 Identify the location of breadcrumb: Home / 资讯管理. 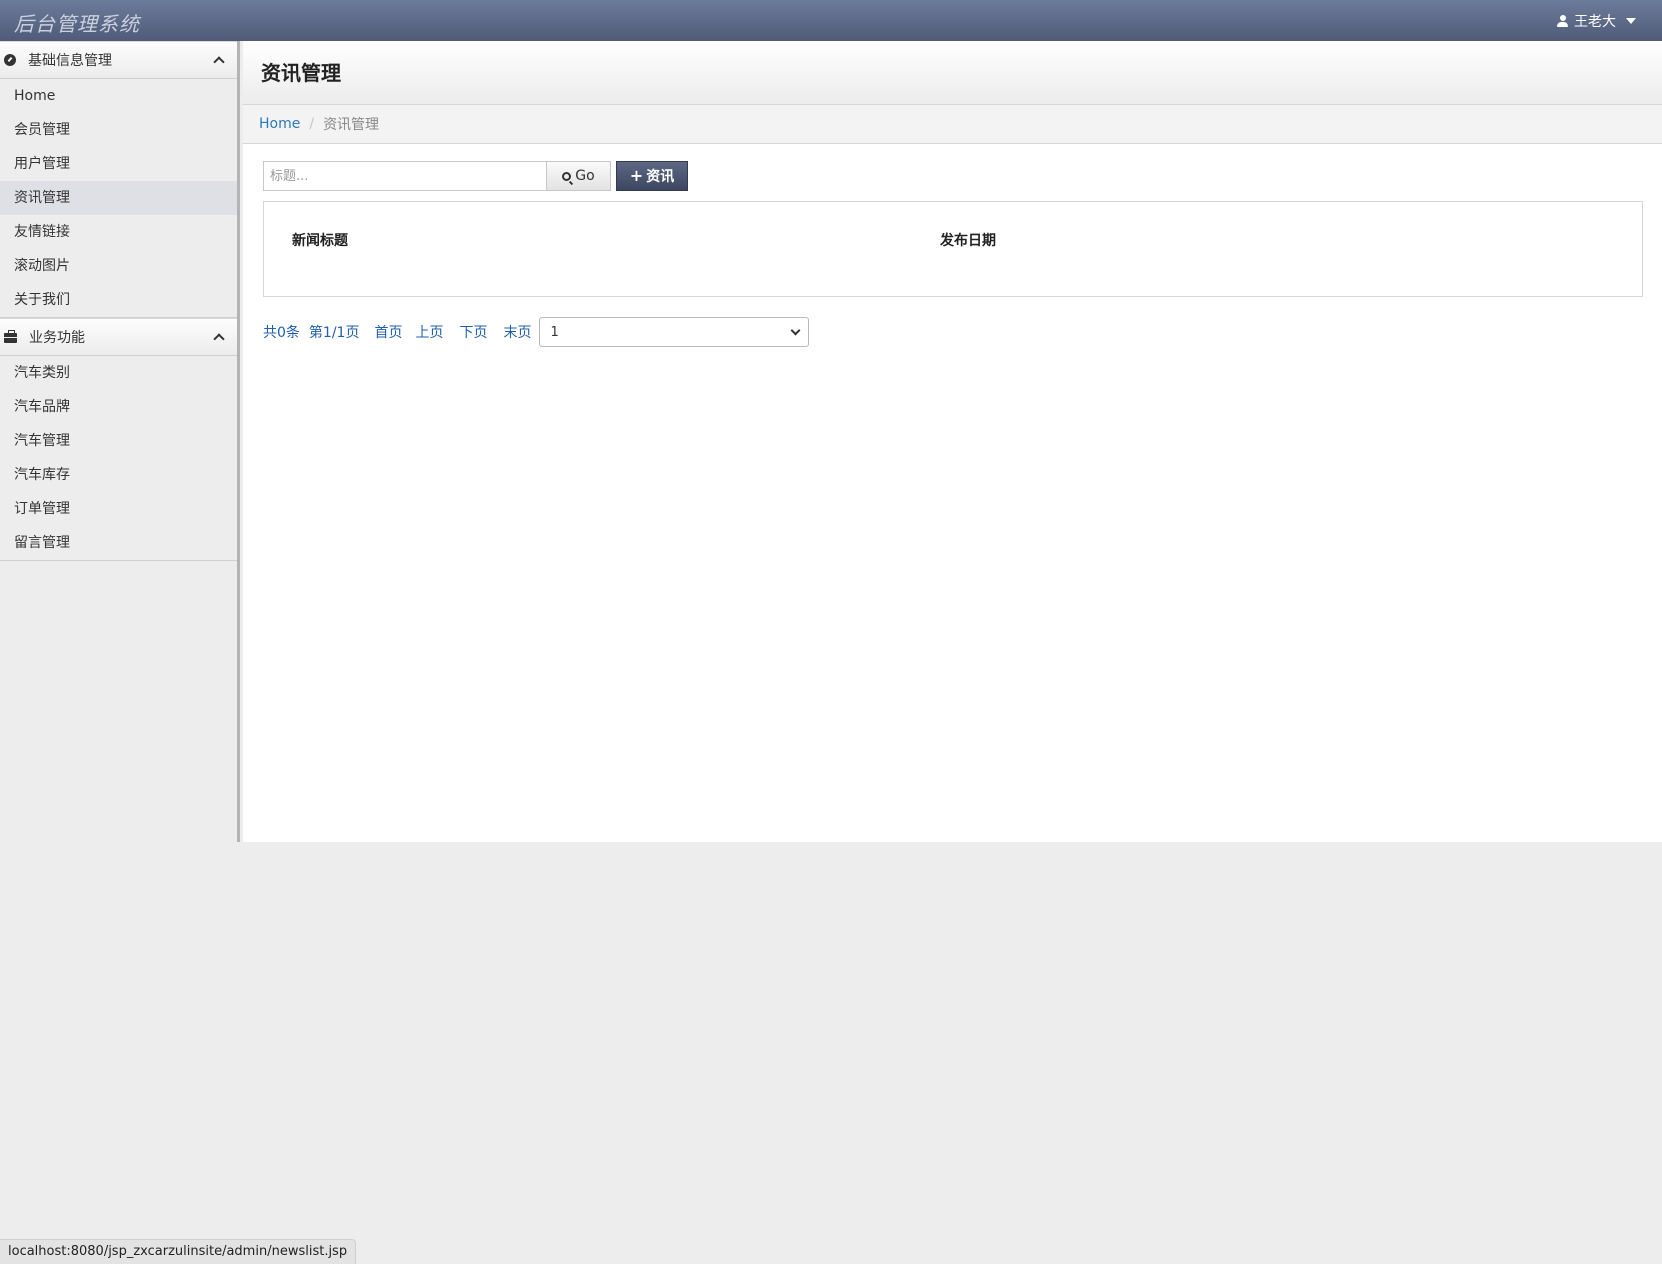
(952, 124).